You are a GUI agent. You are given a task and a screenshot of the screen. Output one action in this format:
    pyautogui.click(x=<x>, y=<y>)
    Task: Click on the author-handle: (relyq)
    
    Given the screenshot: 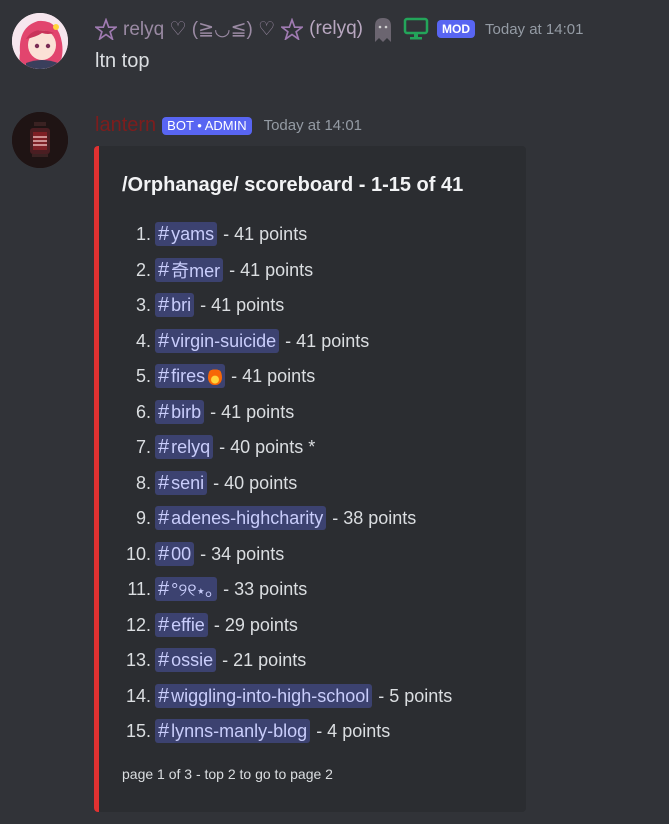 What is the action you would take?
    pyautogui.click(x=336, y=29)
    